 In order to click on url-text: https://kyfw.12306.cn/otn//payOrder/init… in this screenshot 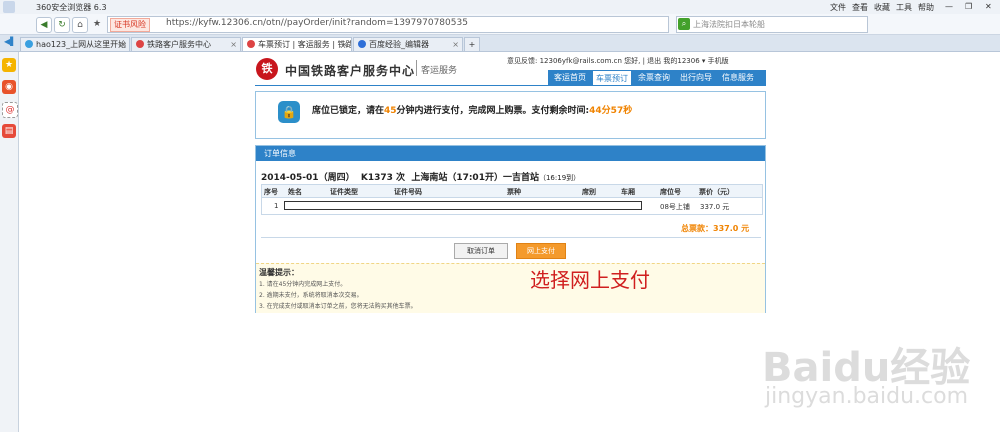, I will do `click(317, 23)`.